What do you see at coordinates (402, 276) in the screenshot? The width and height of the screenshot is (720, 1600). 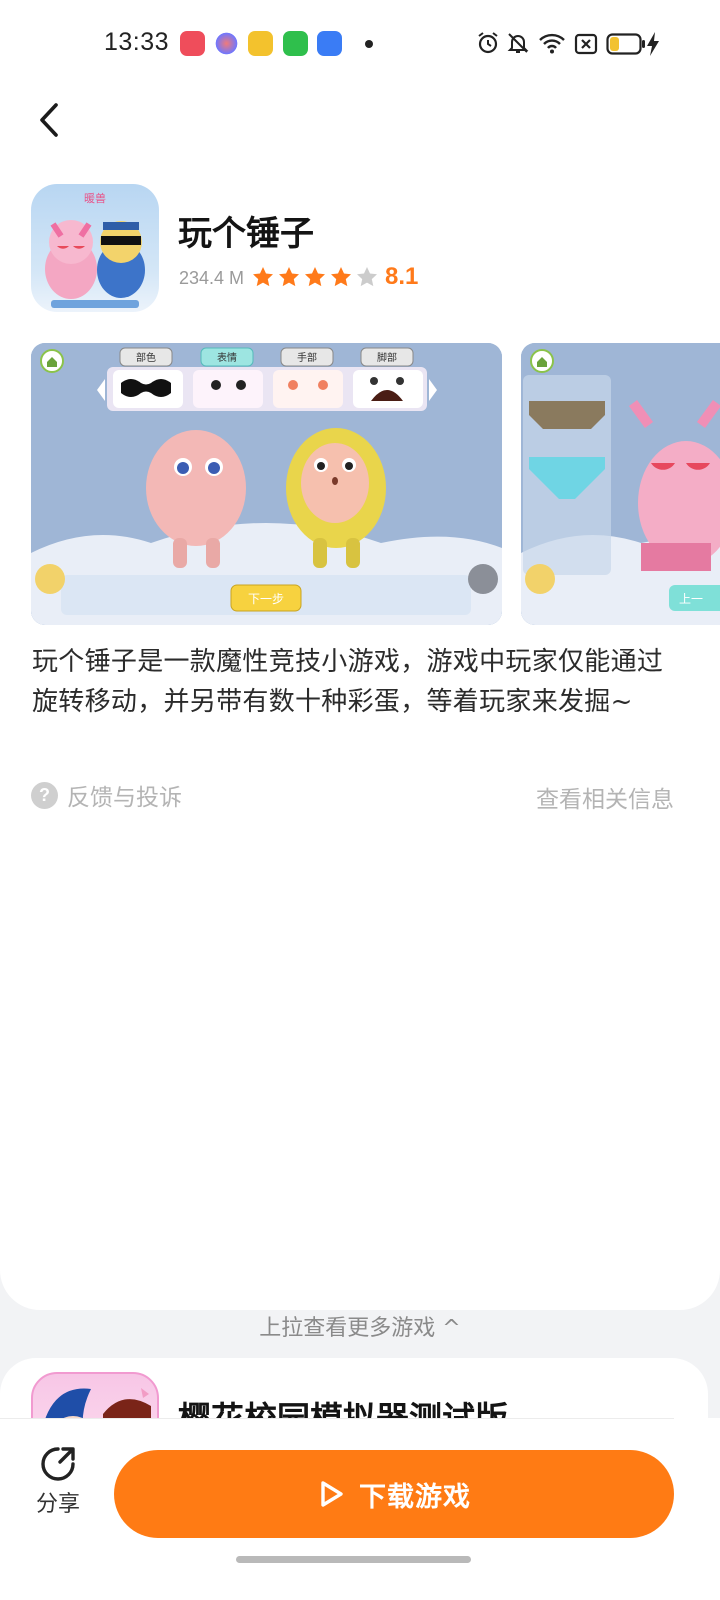 I see `rating-value: 8.1` at bounding box center [402, 276].